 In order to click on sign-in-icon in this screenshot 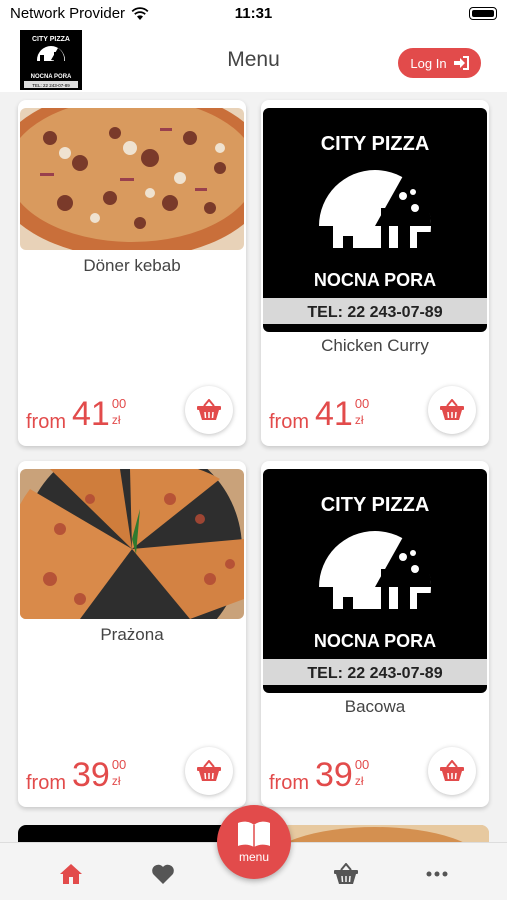, I will do `click(461, 63)`.